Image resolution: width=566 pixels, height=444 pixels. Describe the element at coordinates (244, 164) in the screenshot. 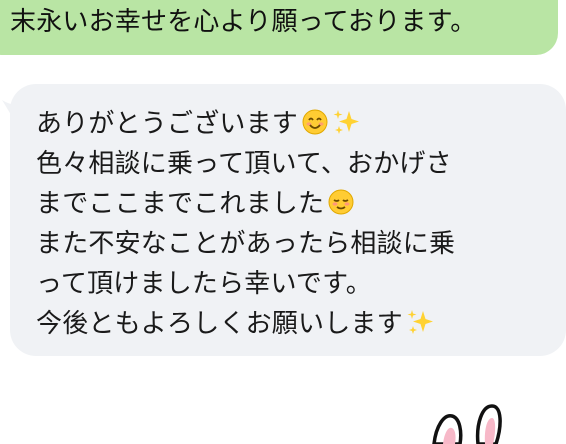

I see `received-line-text: 色々相談に乗って頂いて、おかげさ` at that location.